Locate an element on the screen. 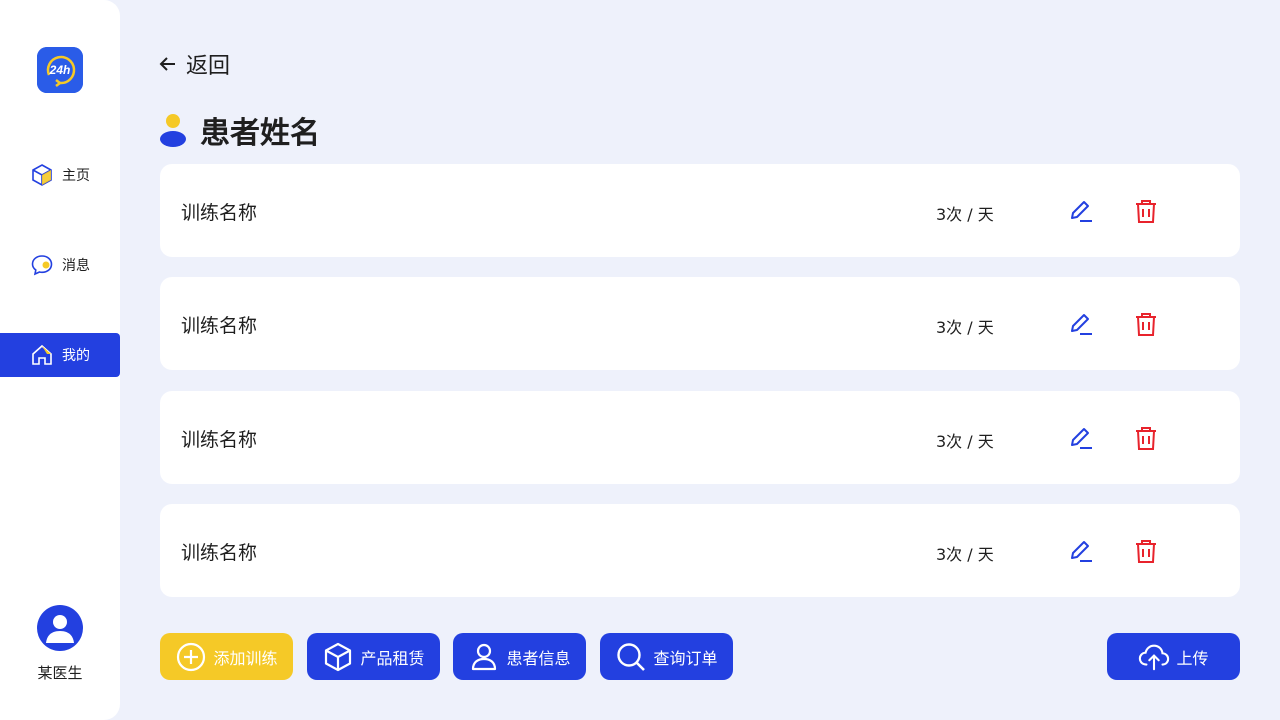 This screenshot has height=720, width=1280. plus-circle-icon is located at coordinates (191, 657).